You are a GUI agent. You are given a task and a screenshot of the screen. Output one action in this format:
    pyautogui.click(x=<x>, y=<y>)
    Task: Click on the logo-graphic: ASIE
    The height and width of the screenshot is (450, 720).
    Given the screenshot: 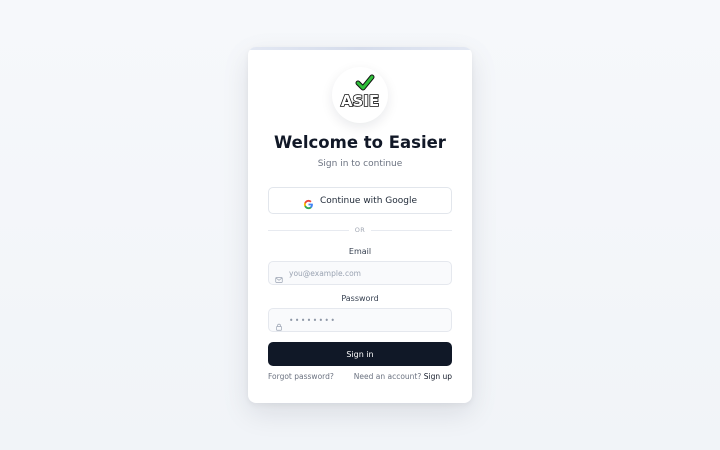 What is the action you would take?
    pyautogui.click(x=360, y=92)
    